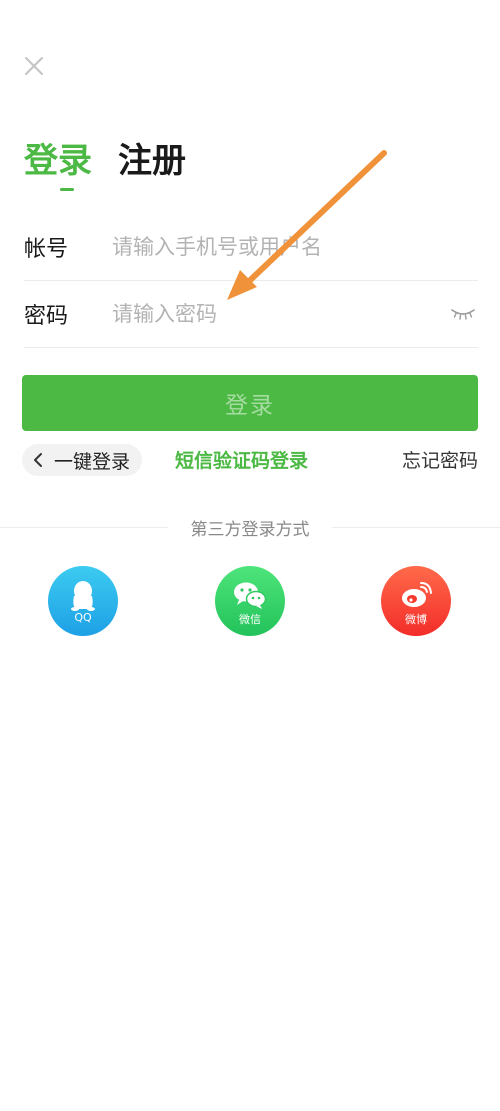  What do you see at coordinates (416, 619) in the screenshot?
I see `weibo-label: 微博` at bounding box center [416, 619].